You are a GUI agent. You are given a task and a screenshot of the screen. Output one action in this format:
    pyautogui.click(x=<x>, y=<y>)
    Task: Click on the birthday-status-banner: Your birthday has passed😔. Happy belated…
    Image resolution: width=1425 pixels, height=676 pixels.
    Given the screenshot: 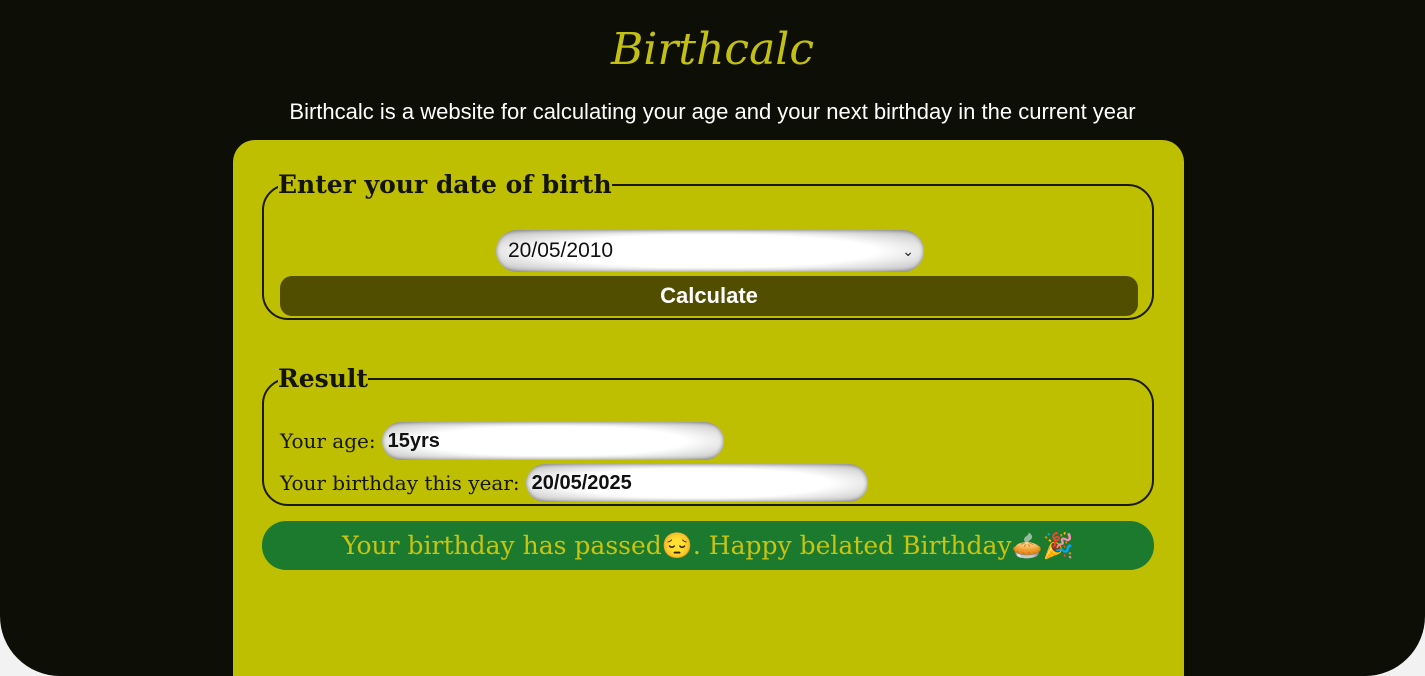 What is the action you would take?
    pyautogui.click(x=708, y=545)
    